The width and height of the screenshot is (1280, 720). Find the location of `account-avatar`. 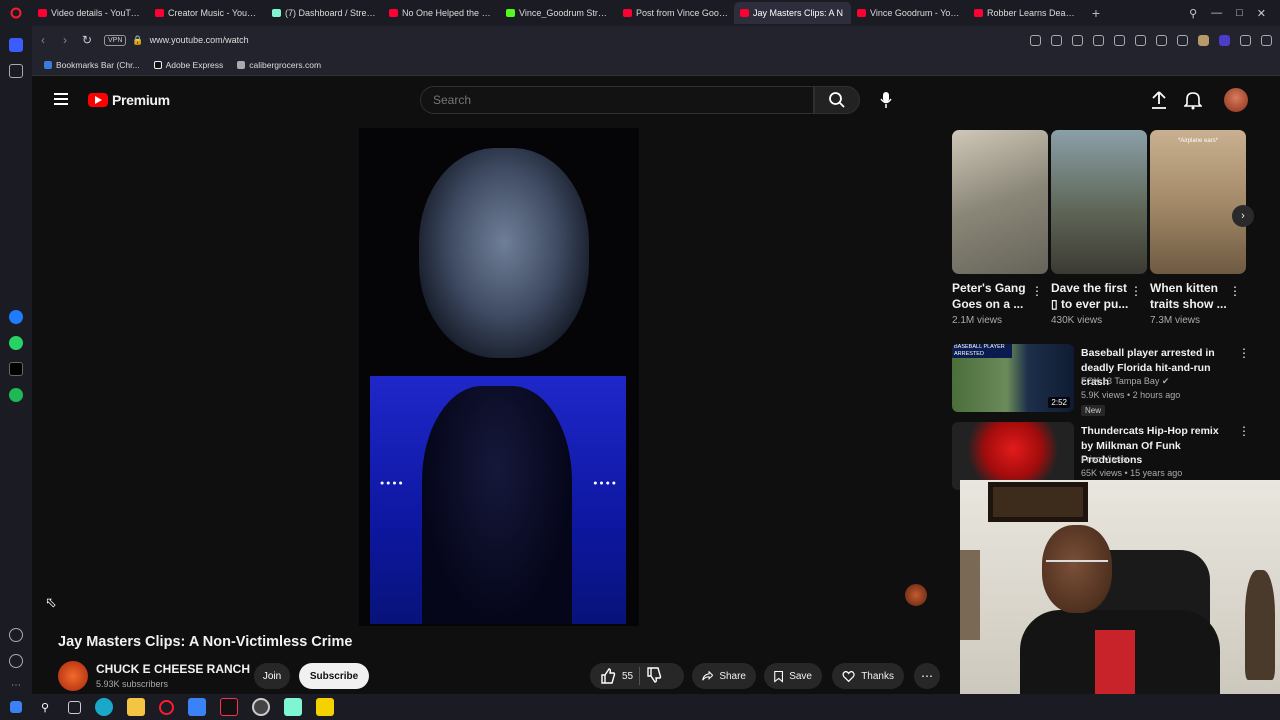

account-avatar is located at coordinates (1236, 100).